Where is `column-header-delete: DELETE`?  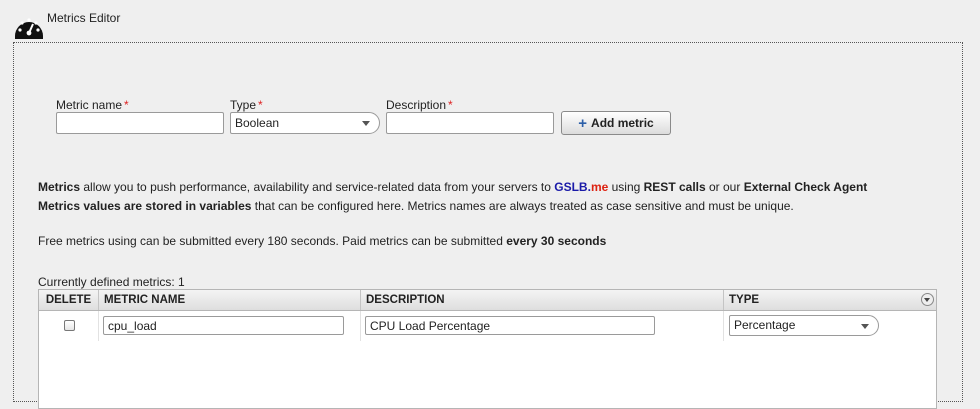 column-header-delete: DELETE is located at coordinates (69, 300).